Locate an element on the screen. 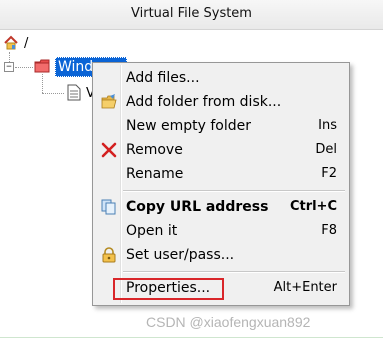 The height and width of the screenshot is (343, 383). home-icon is located at coordinates (11, 42).